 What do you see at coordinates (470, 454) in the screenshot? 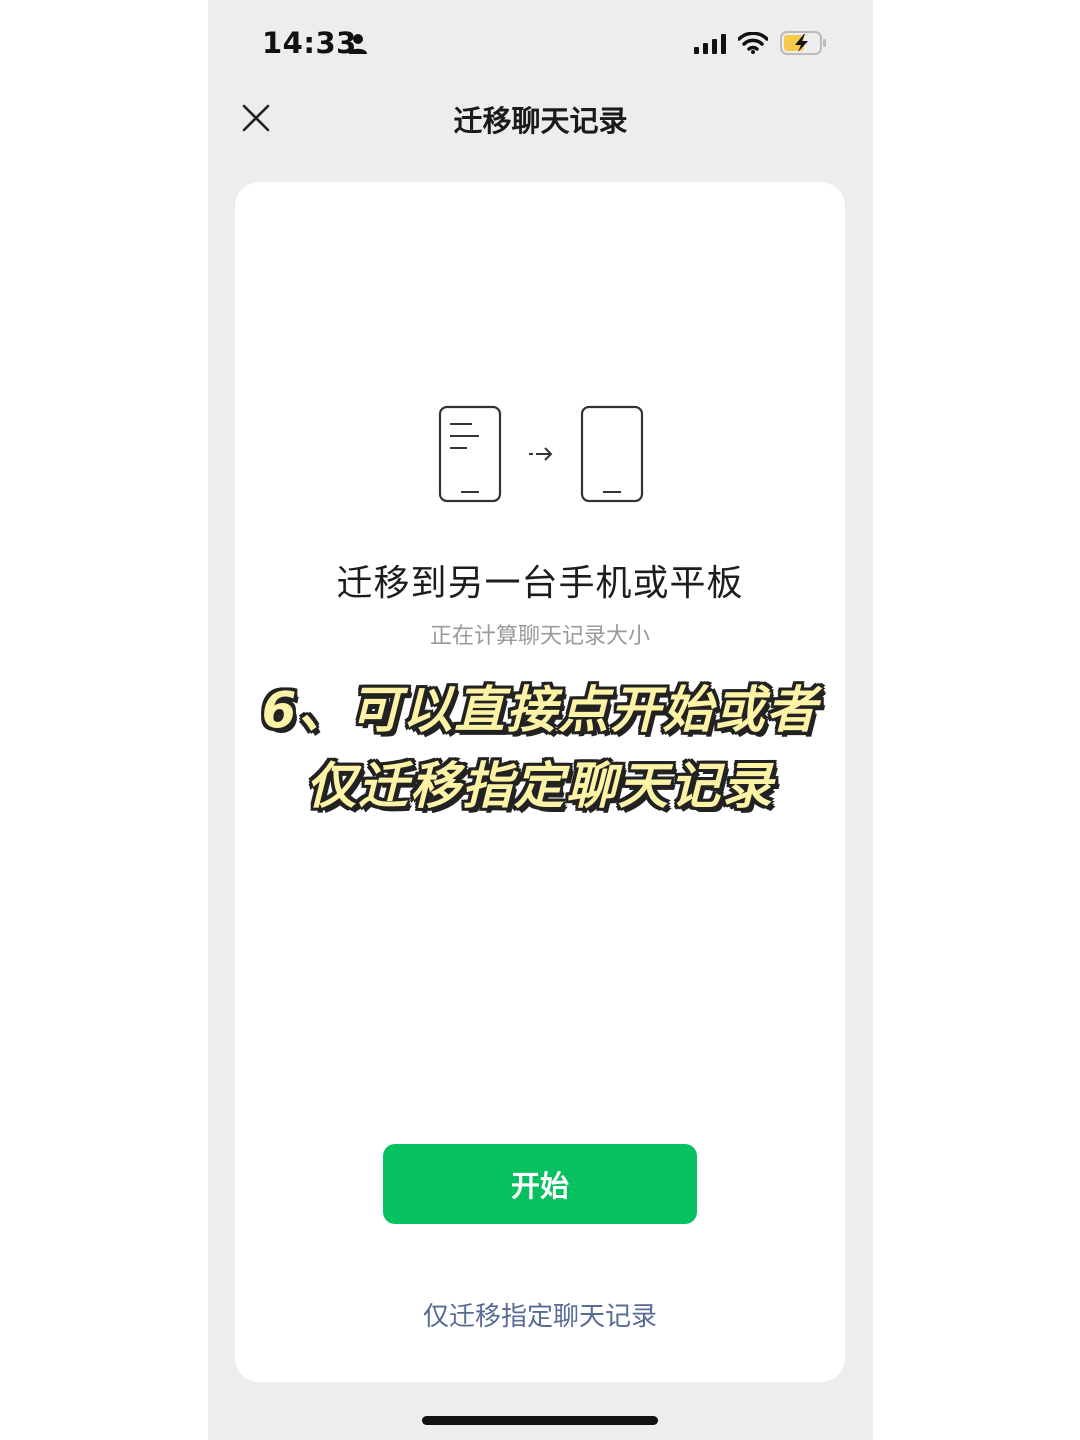
I see `phone-with-text-icon` at bounding box center [470, 454].